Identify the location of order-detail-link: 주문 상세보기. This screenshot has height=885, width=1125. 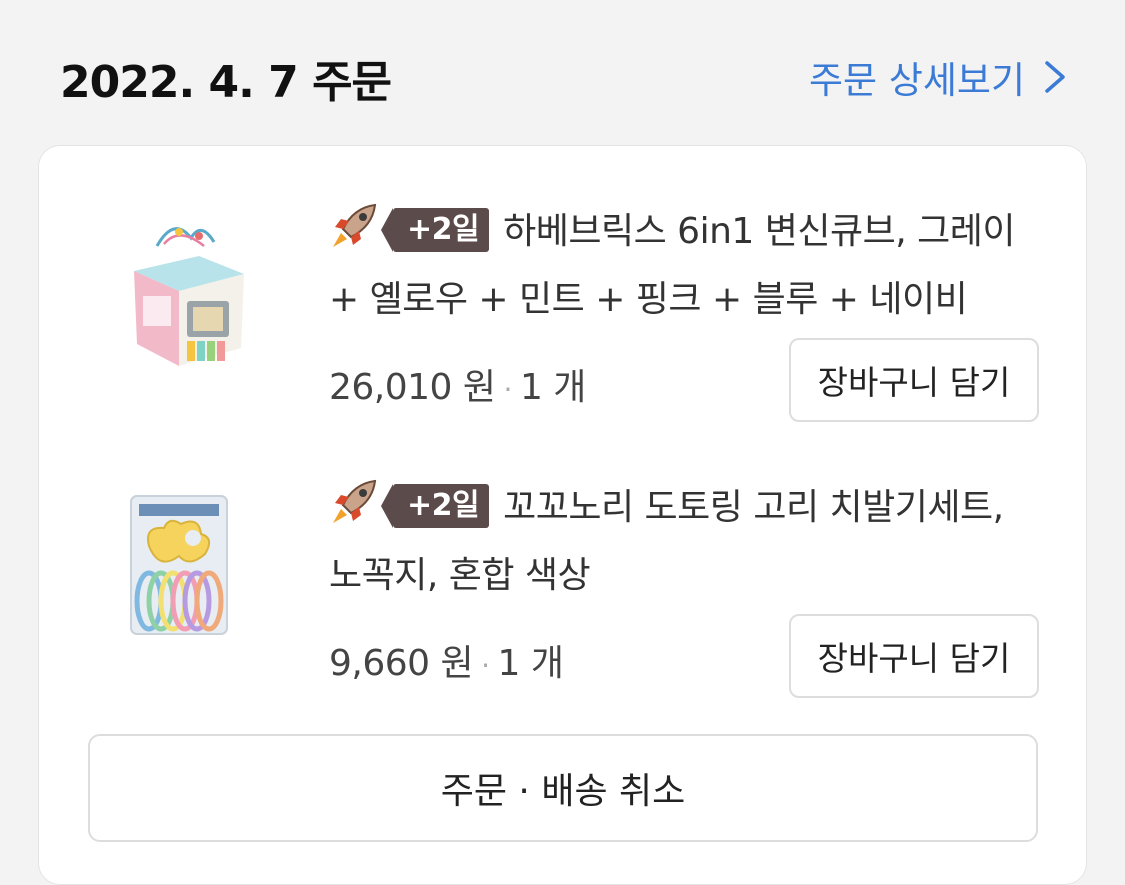
(938, 77).